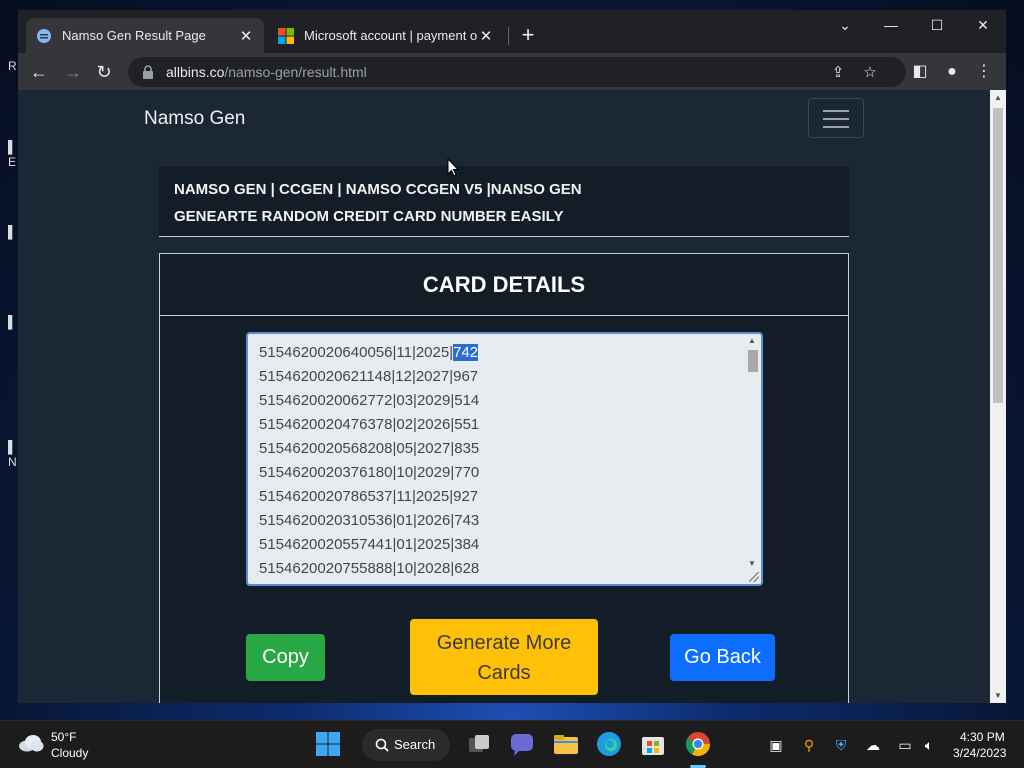 The width and height of the screenshot is (1024, 768). I want to click on taskbar-search: Search, so click(406, 745).